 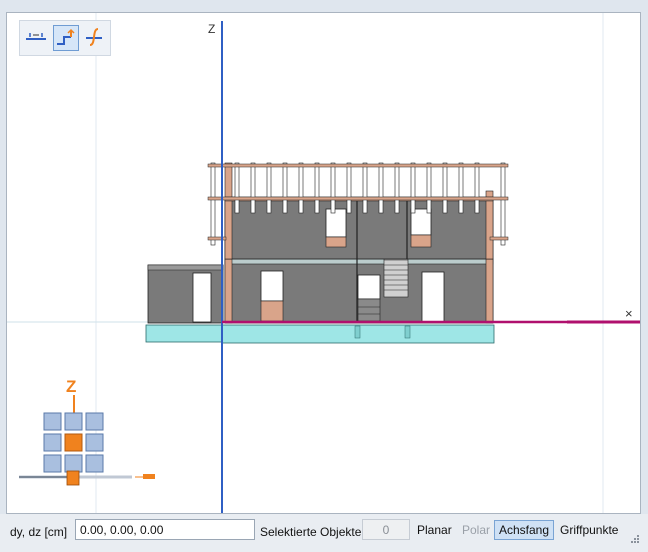 What do you see at coordinates (433, 297) in the screenshot?
I see `ground-door-right` at bounding box center [433, 297].